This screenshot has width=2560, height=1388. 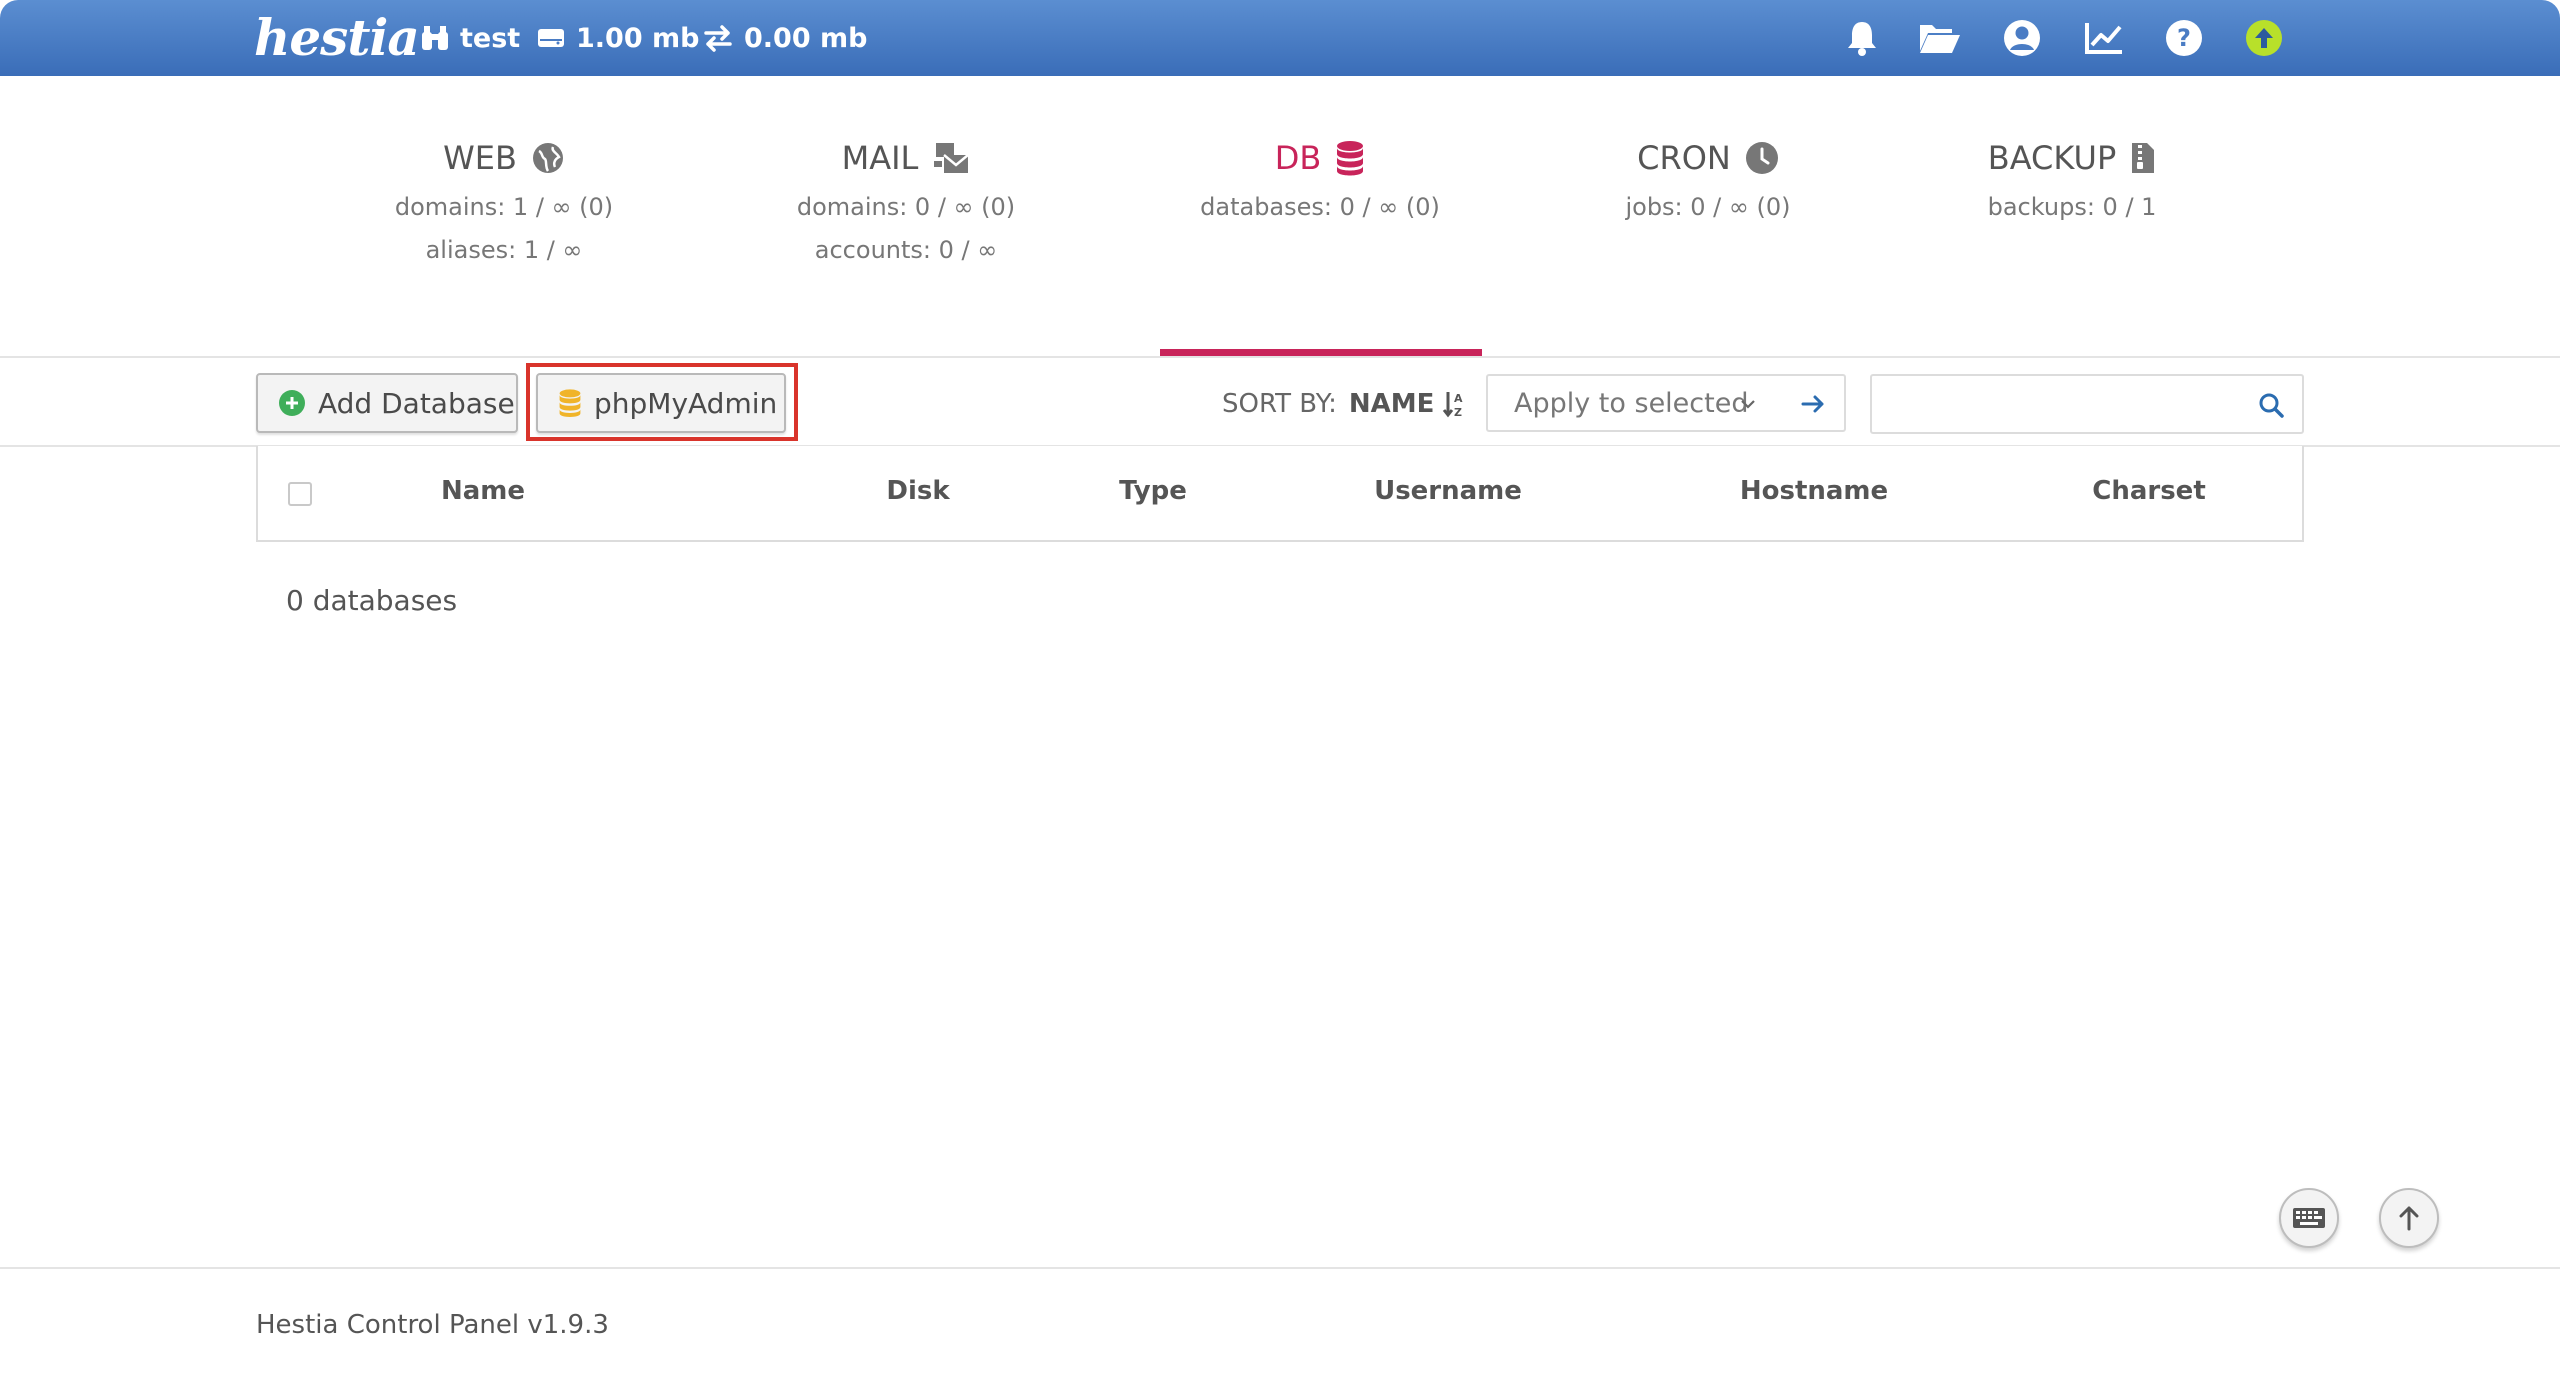 What do you see at coordinates (416, 403) in the screenshot?
I see `add-database-label: Add Database` at bounding box center [416, 403].